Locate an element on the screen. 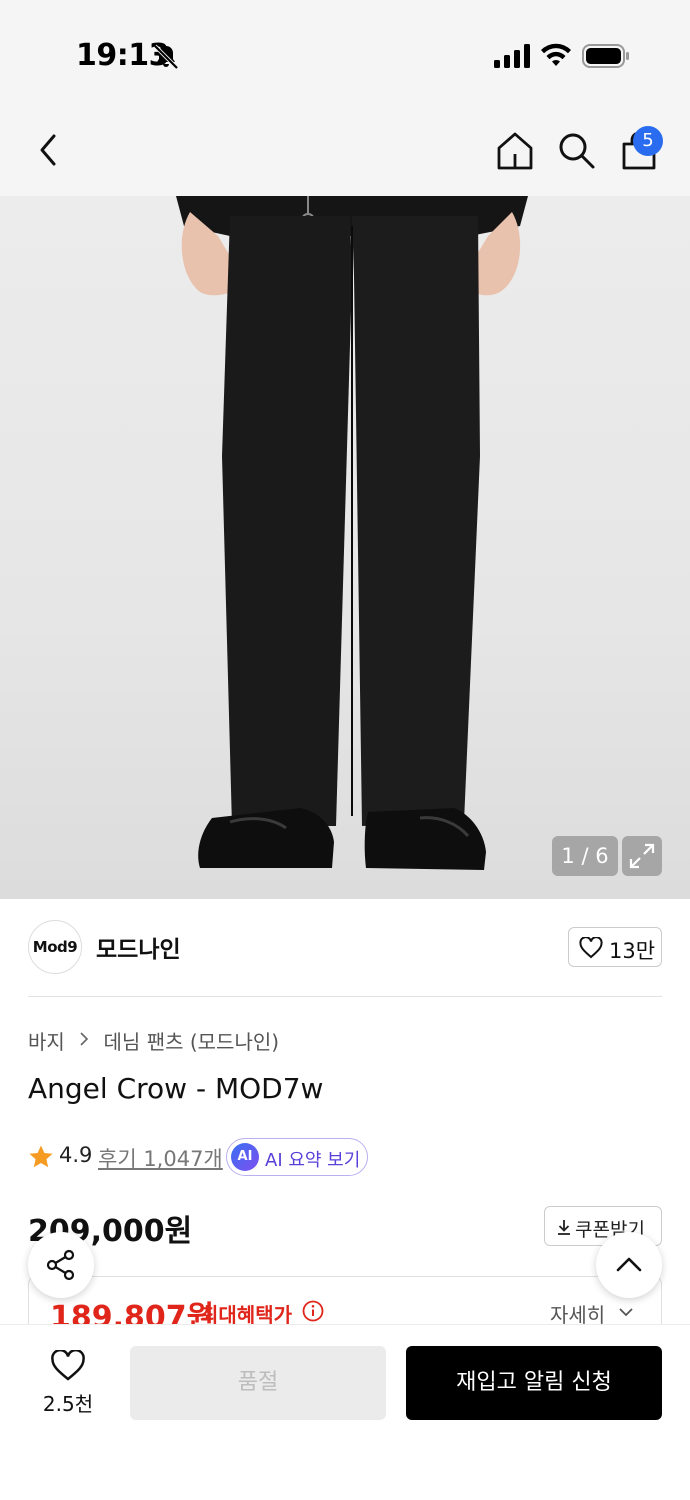  product-title: Angel Crow - MOD7w is located at coordinates (176, 1088).